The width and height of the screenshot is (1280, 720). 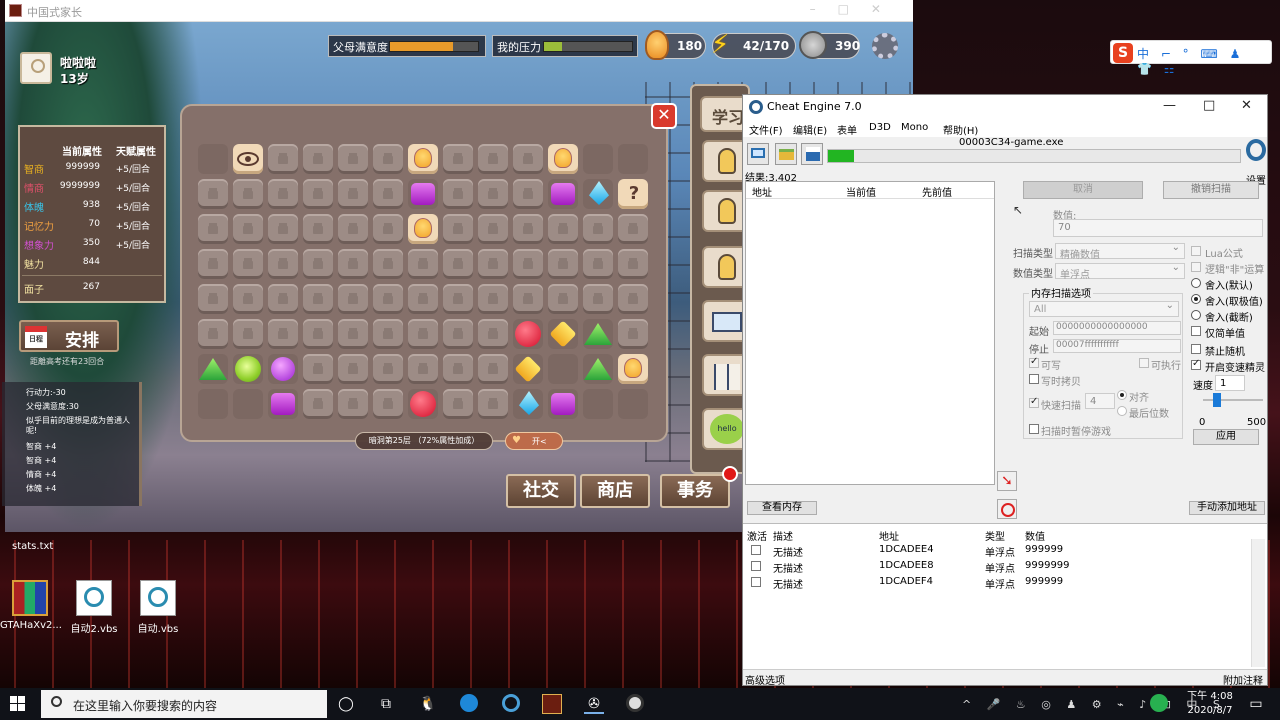 I want to click on ime-toolbar-items: 中 ⌐ ° ⌨ ♟ 👕 ⚏, so click(x=1204, y=60).